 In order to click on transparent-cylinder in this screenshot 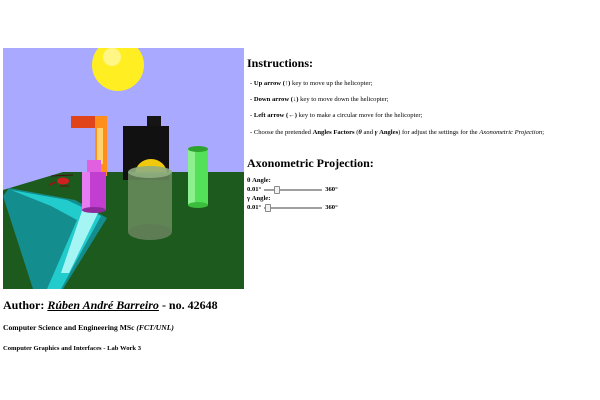, I will do `click(150, 203)`.